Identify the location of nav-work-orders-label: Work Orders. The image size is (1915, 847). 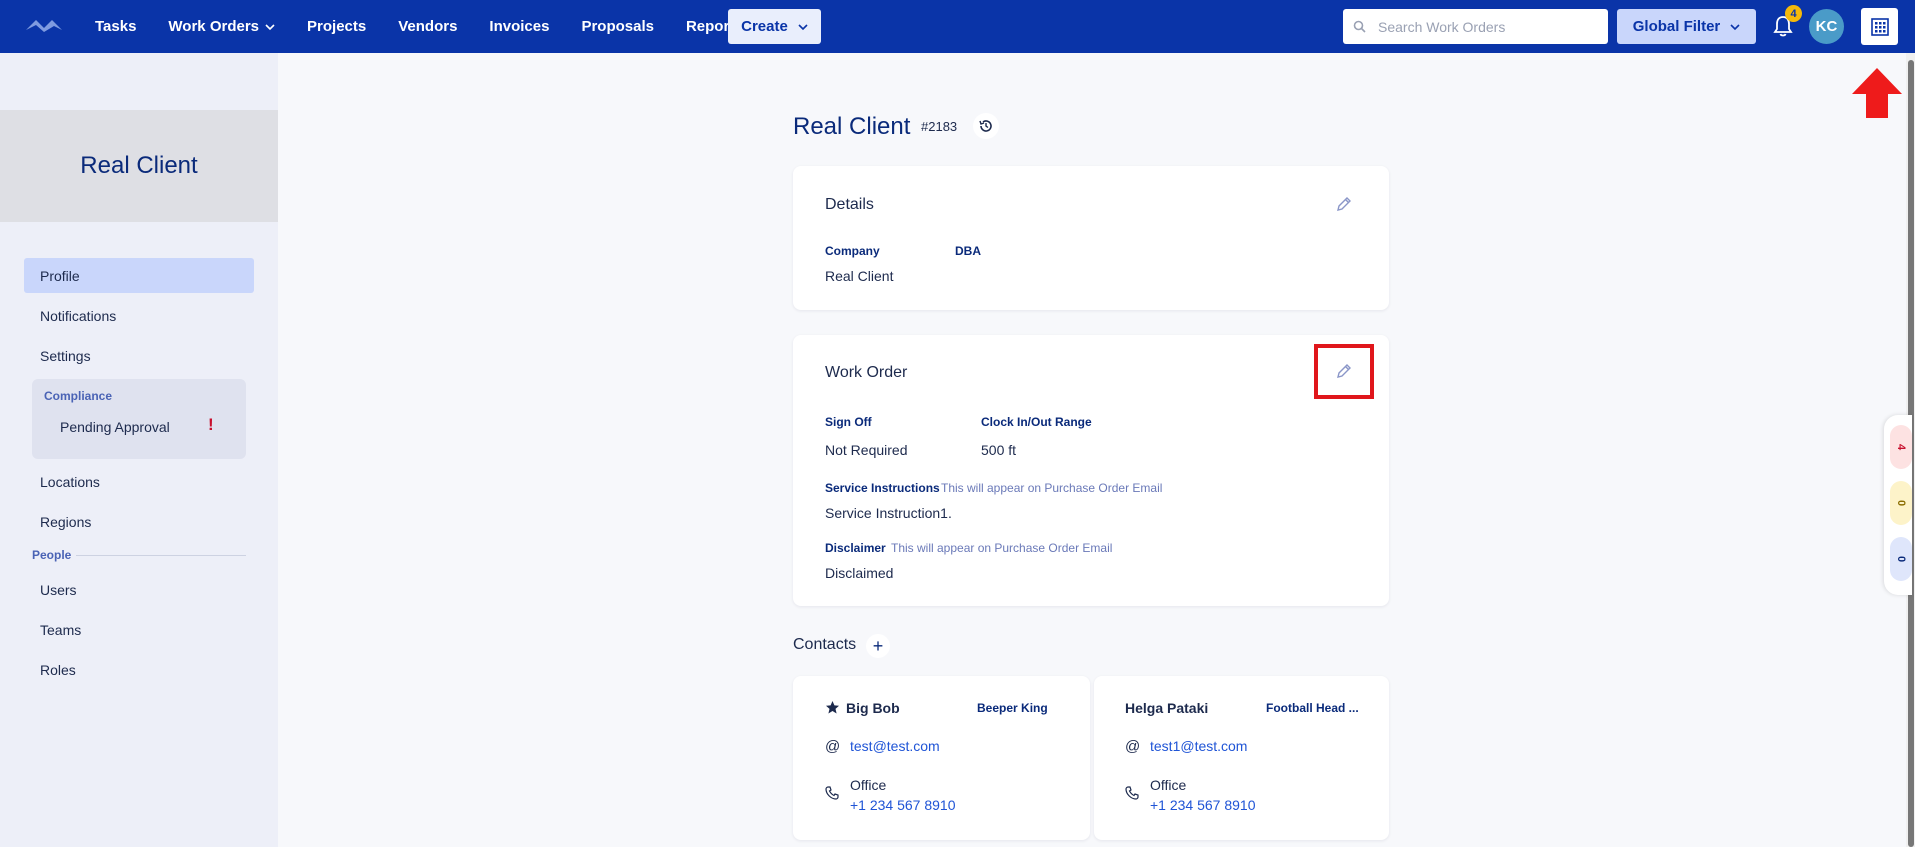
(214, 26).